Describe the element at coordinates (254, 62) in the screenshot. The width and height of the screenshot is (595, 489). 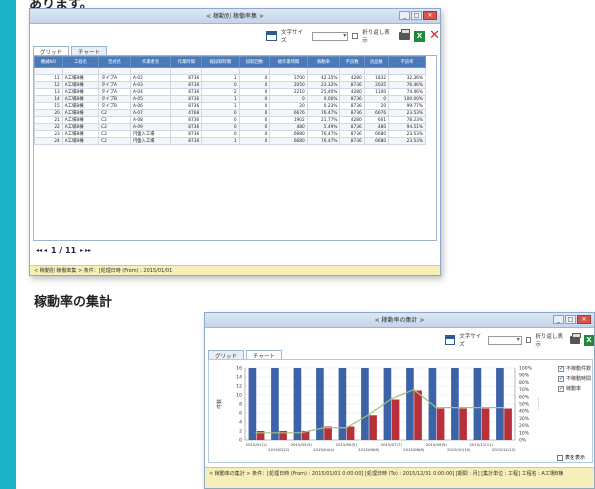
I see `column-header: 段取回数` at that location.